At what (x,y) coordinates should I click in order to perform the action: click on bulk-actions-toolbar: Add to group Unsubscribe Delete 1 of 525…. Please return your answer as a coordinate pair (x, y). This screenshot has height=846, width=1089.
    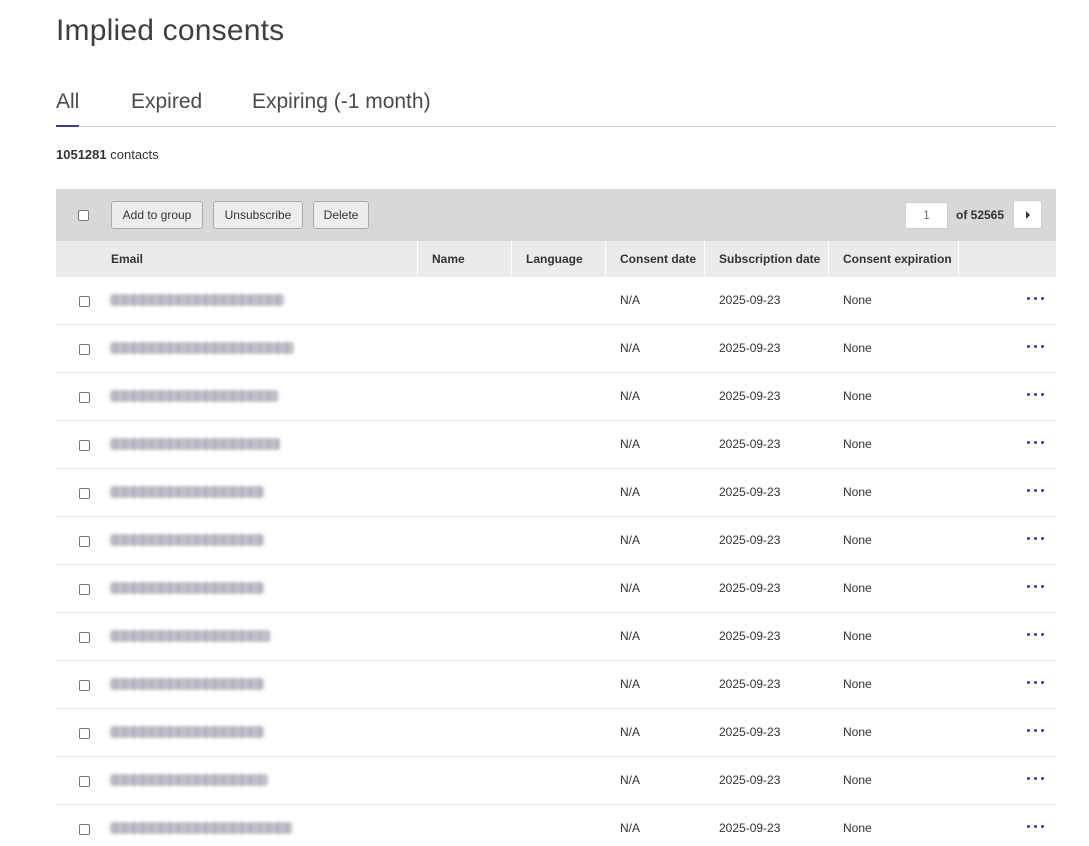
    Looking at the image, I should click on (556, 215).